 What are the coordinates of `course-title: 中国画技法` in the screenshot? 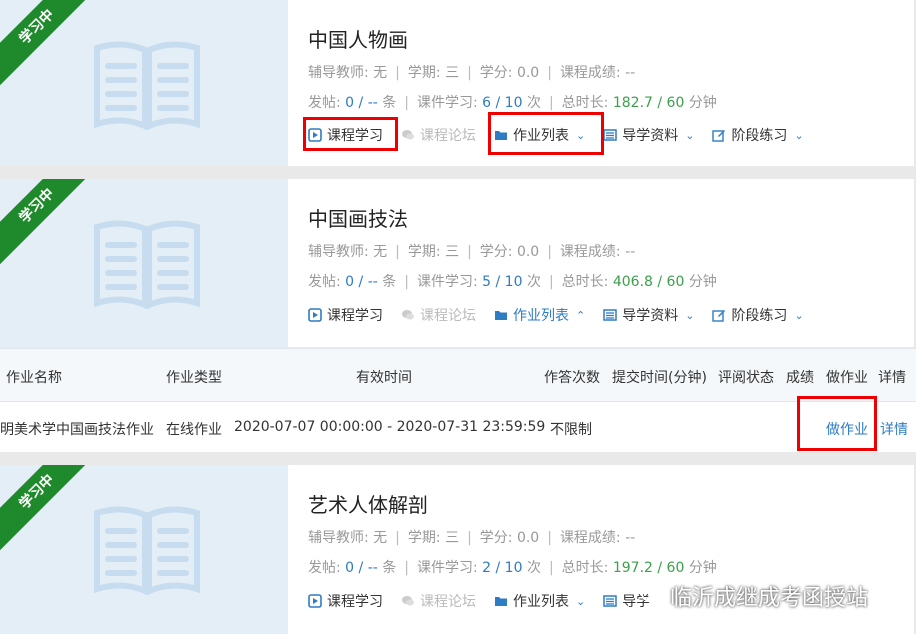 It's located at (358, 217).